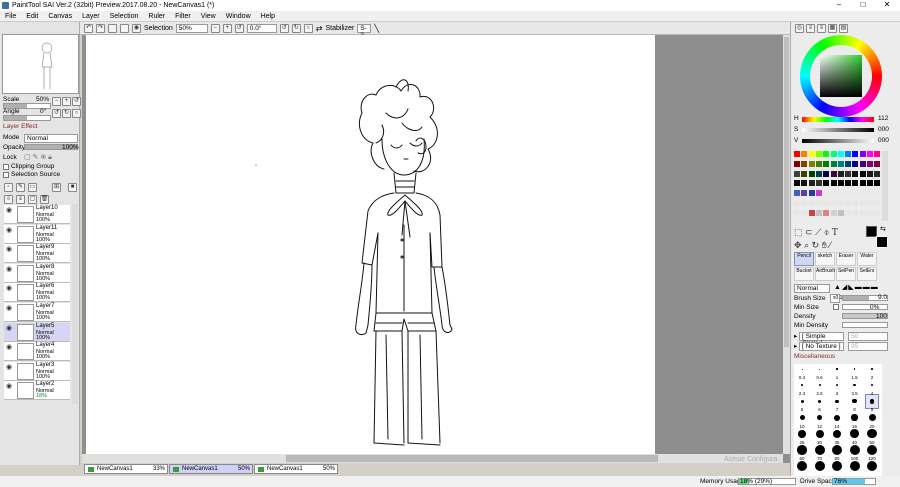  Describe the element at coordinates (846, 259) in the screenshot. I see `tool-eraser: Eraser` at that location.